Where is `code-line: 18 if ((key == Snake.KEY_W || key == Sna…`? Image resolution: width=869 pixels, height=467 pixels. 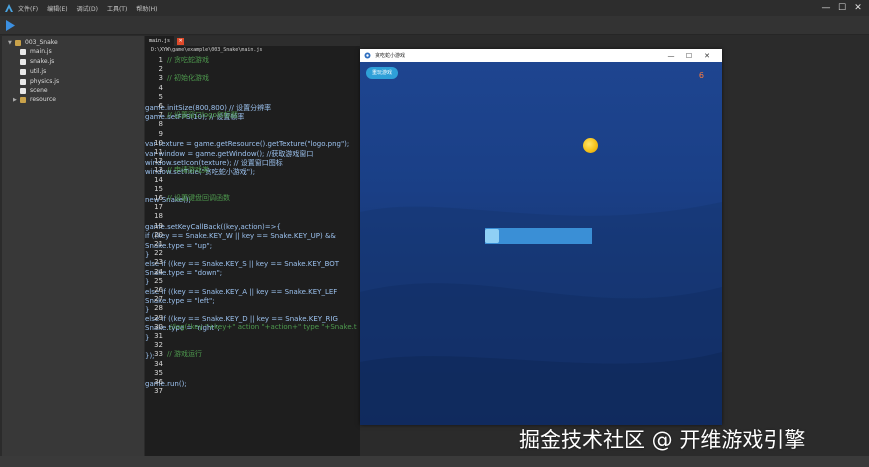 code-line: 18 if ((key == Snake.KEY_W || key == Sna… is located at coordinates (252, 226).